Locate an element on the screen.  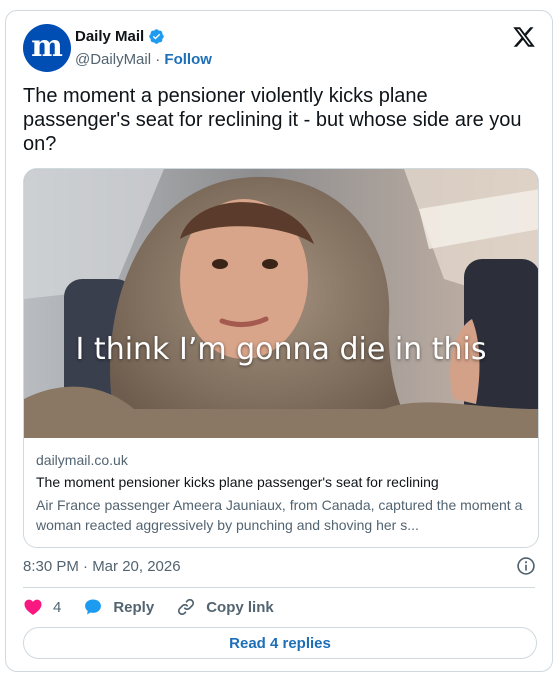
link-domain: dailymail.co.uk is located at coordinates (82, 460).